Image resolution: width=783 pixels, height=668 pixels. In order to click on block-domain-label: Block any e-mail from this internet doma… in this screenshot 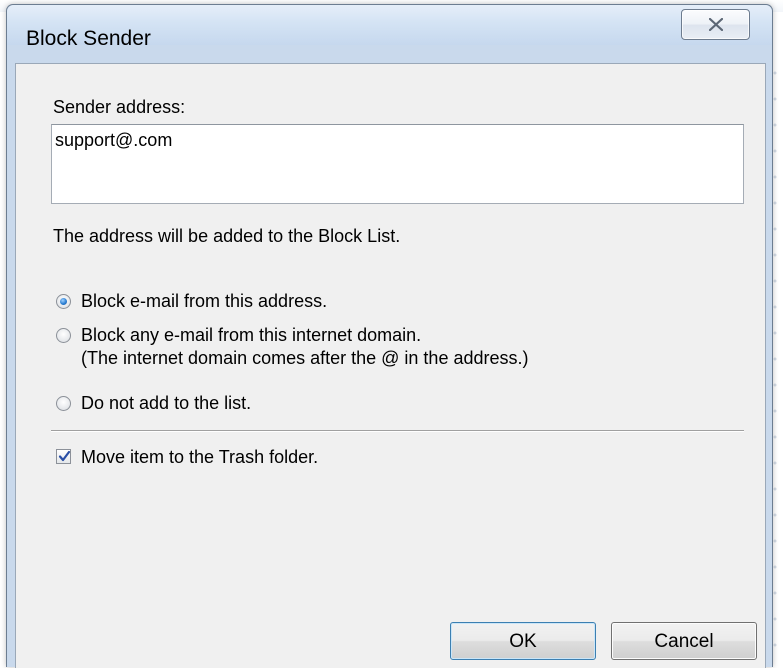, I will do `click(251, 335)`.